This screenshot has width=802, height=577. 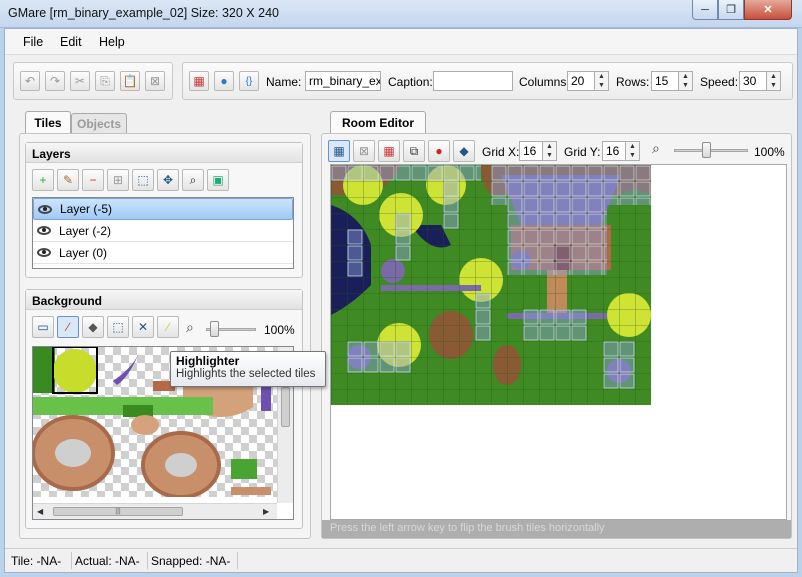 I want to click on bg-zoom-label: 100%, so click(x=279, y=330).